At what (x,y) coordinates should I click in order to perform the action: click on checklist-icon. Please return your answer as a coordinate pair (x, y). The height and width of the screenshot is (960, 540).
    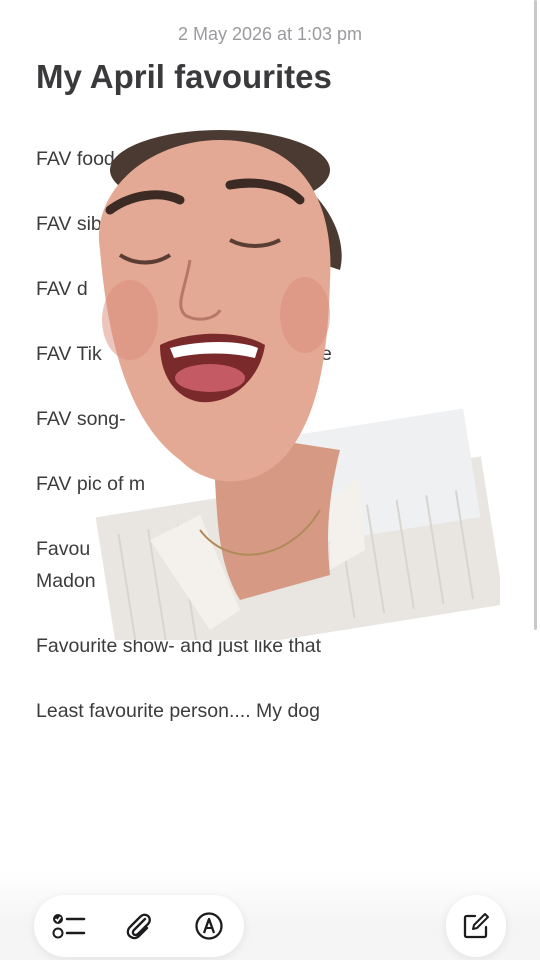
    Looking at the image, I should click on (69, 926).